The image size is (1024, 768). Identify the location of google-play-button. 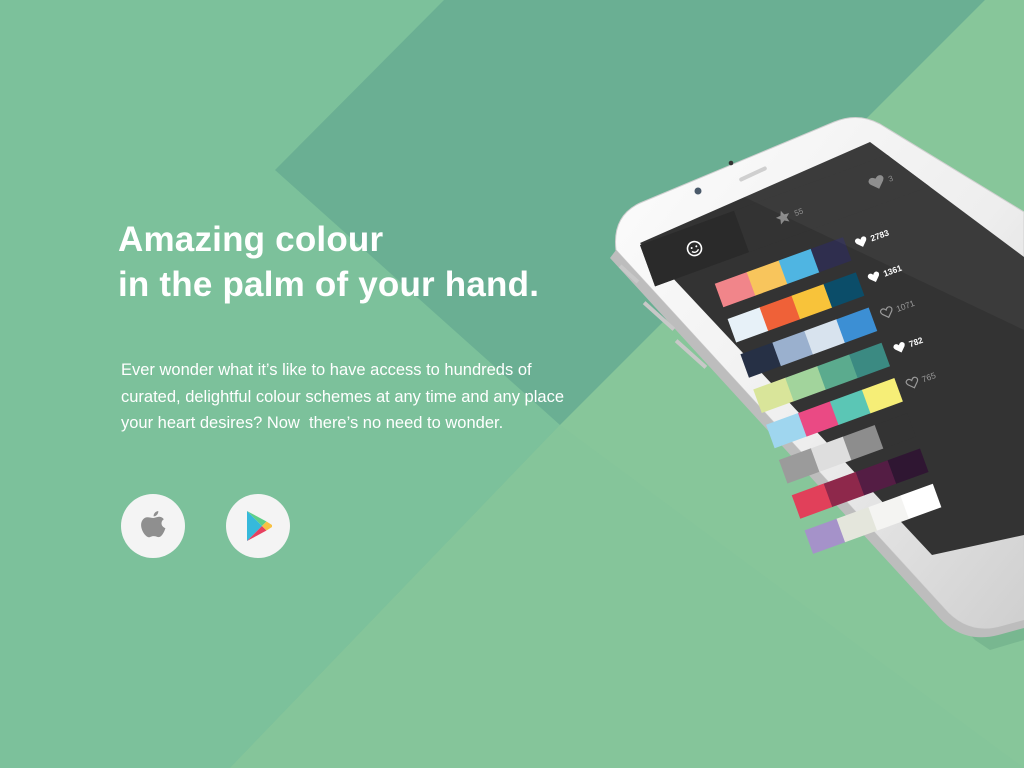
(258, 526).